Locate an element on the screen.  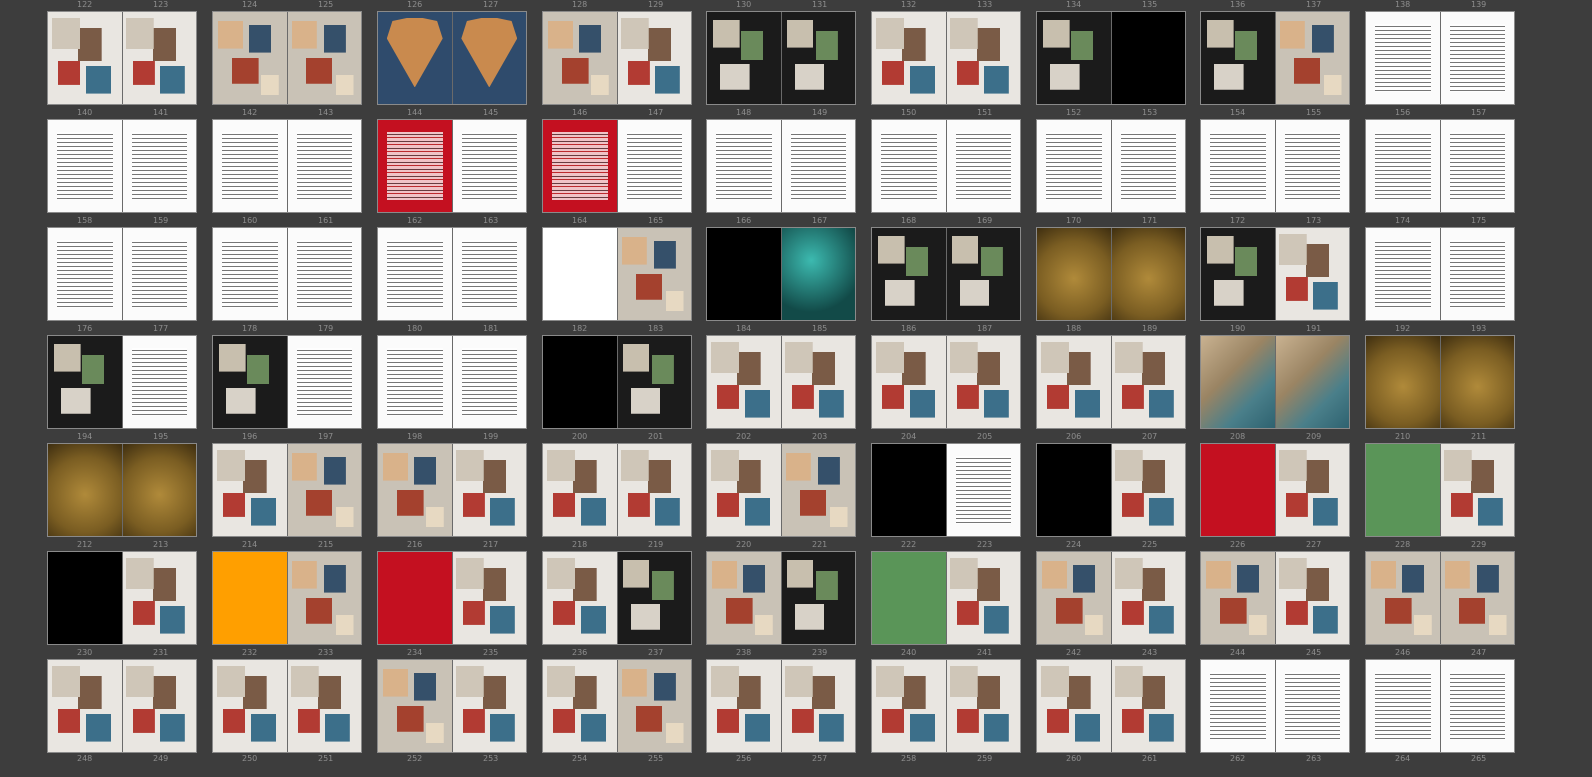
page-number-label: 209 is located at coordinates (1314, 436).